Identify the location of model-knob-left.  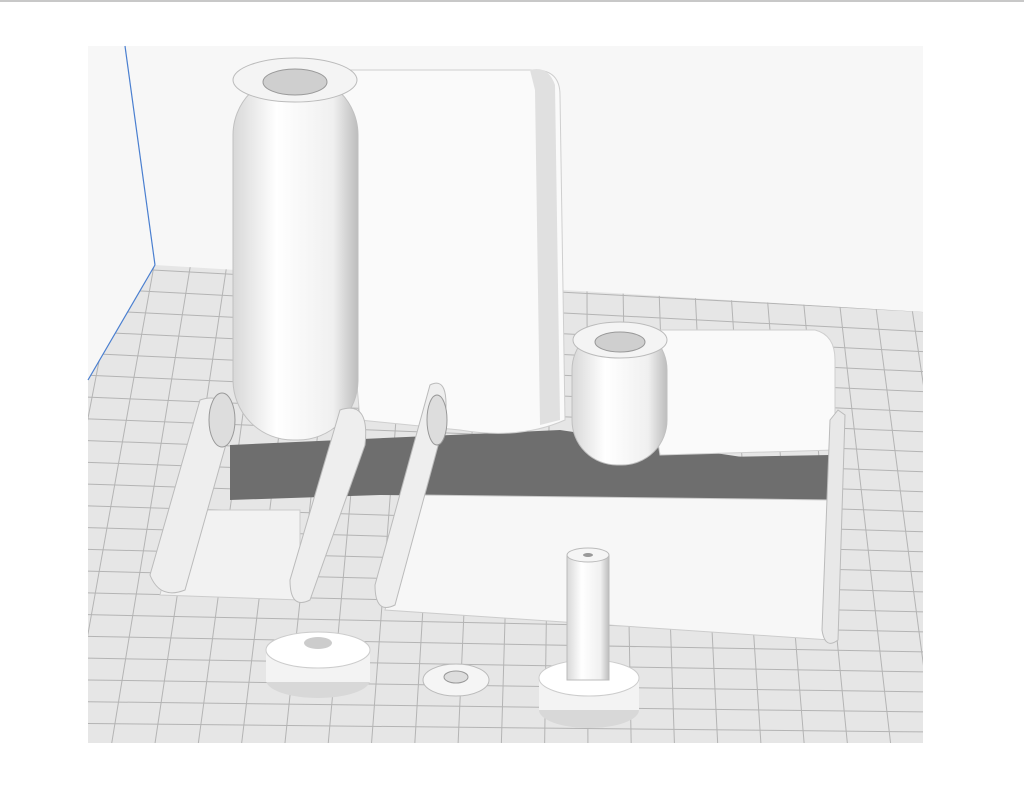
(318, 664).